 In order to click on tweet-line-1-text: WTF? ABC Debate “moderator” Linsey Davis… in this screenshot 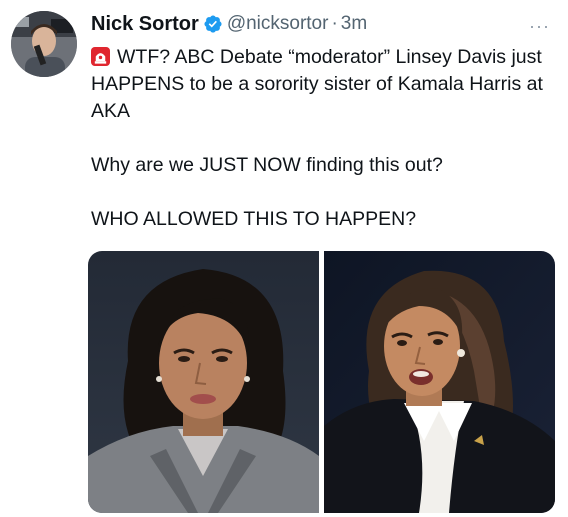, I will do `click(317, 84)`.